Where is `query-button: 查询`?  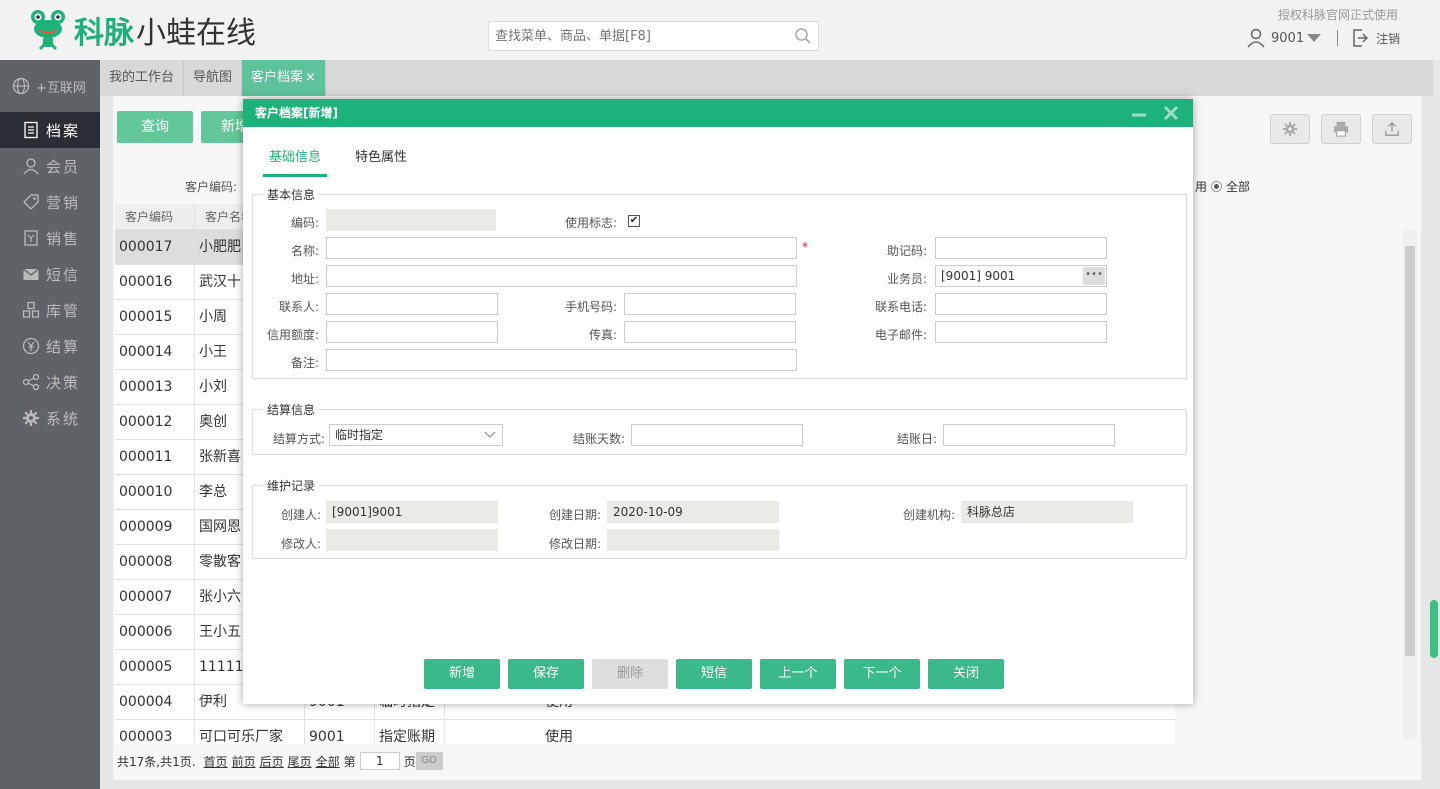
query-button: 查询 is located at coordinates (155, 127).